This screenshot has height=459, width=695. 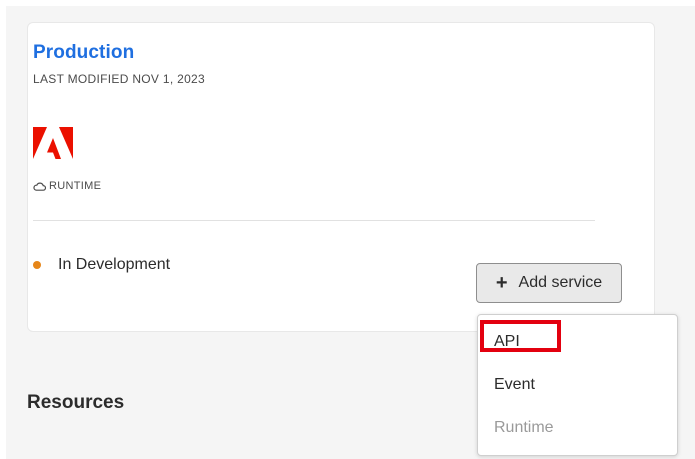 What do you see at coordinates (524, 427) in the screenshot?
I see `menu-item-runtime: Runtime` at bounding box center [524, 427].